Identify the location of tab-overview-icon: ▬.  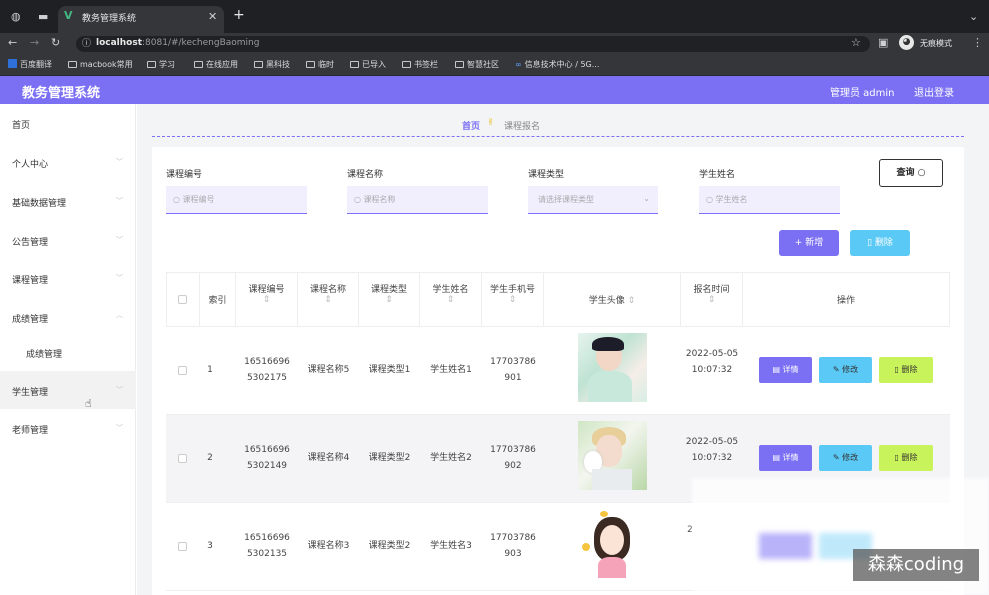
(43, 17).